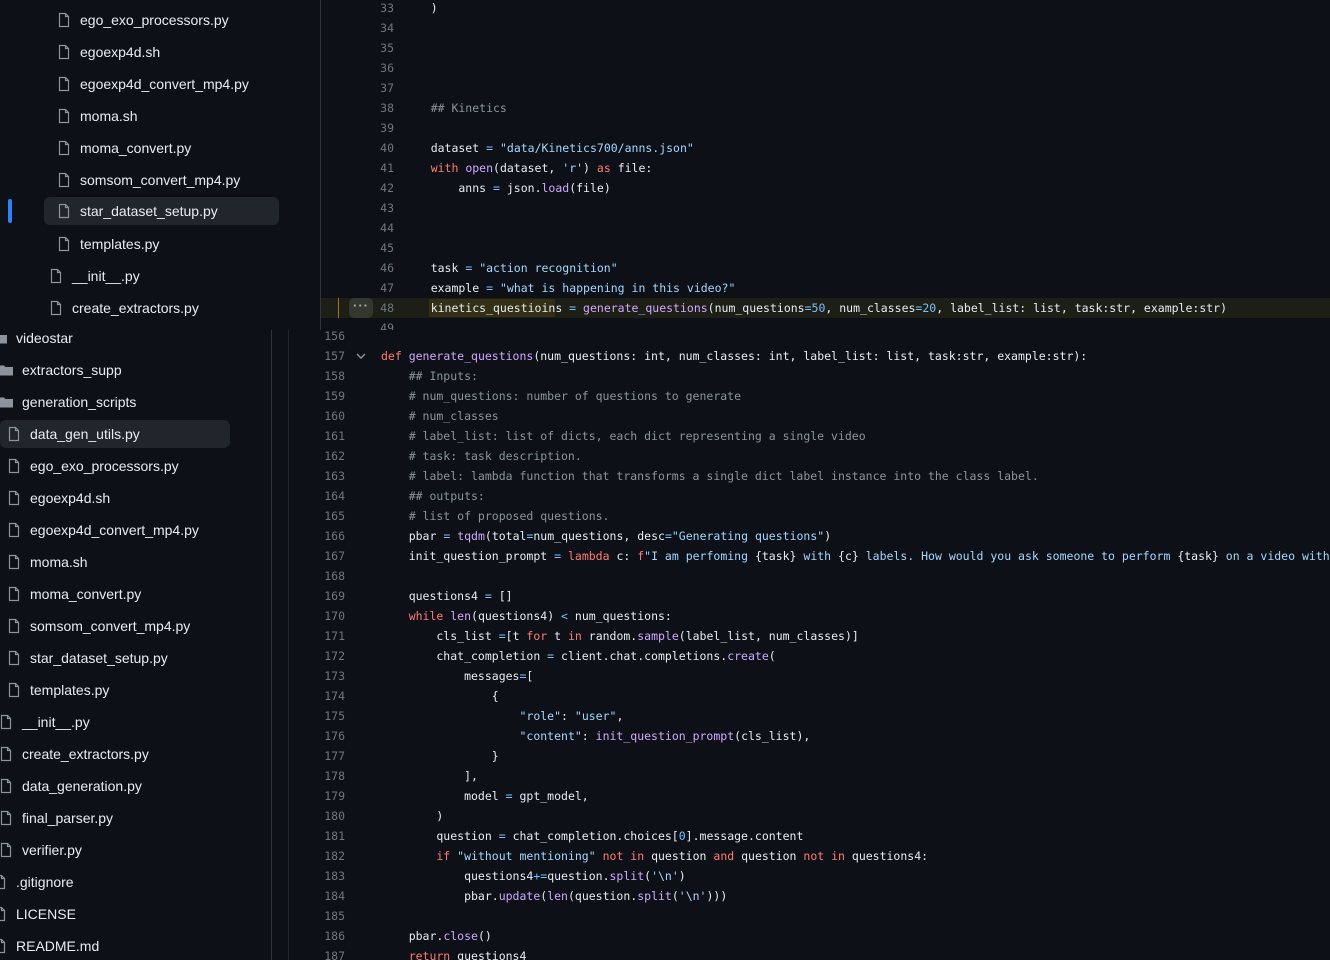 The image size is (1330, 960). What do you see at coordinates (387, 308) in the screenshot?
I see `line-number: 48` at bounding box center [387, 308].